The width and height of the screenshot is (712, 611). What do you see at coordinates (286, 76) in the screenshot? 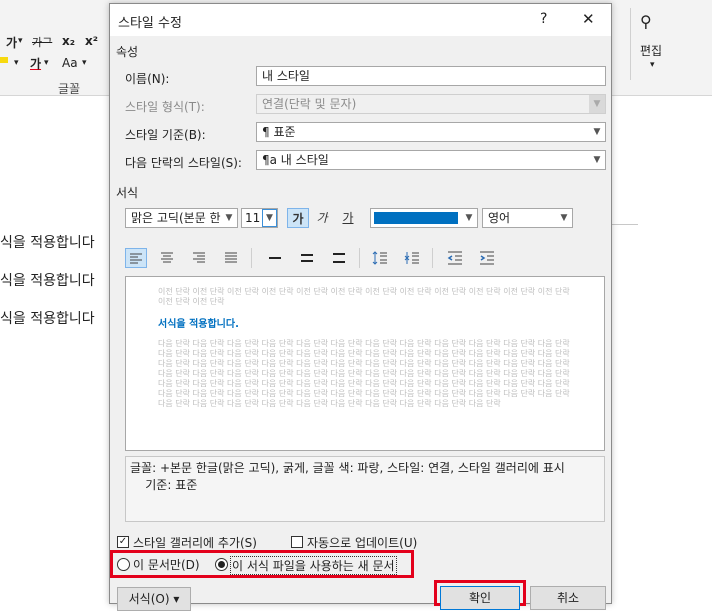
I see `name-value: 내 스타일` at bounding box center [286, 76].